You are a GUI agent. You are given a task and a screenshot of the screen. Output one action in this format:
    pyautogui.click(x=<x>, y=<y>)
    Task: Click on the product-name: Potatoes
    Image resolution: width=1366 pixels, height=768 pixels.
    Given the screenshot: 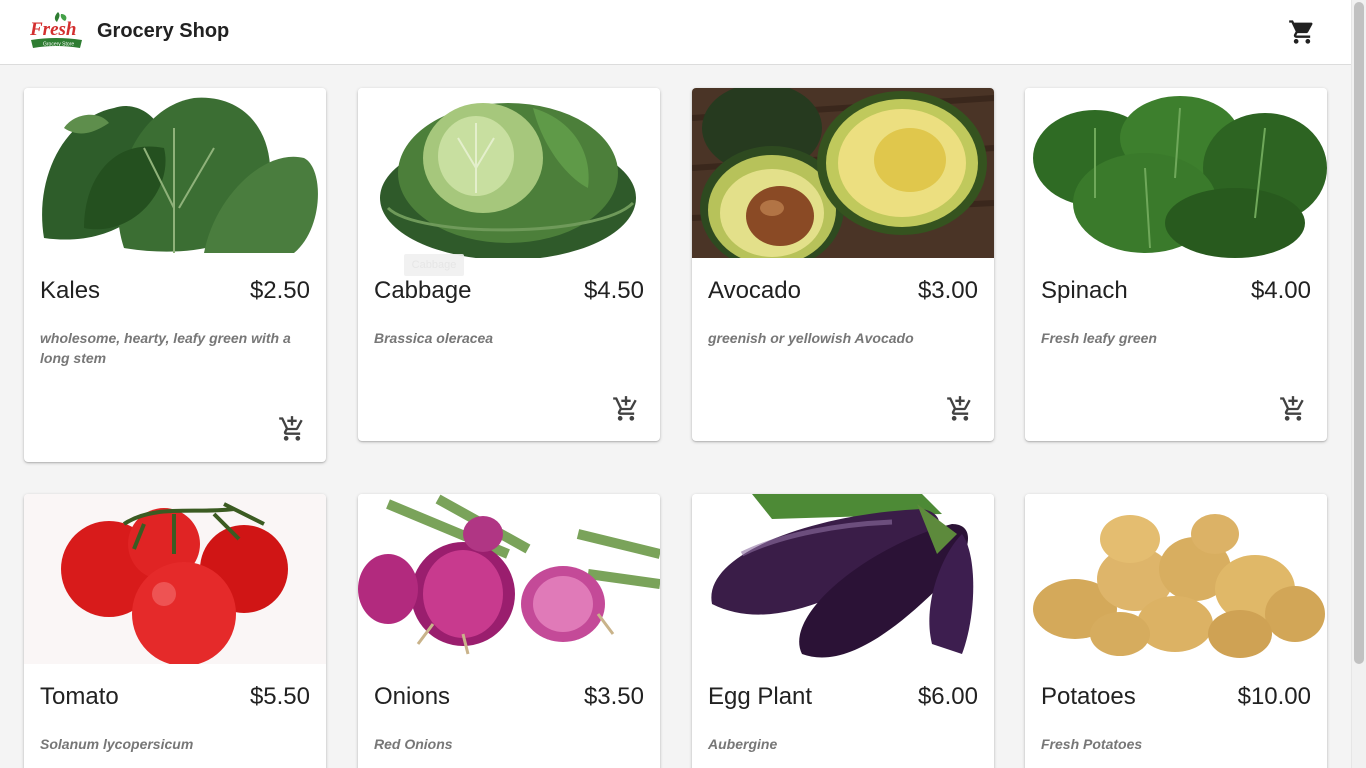 What is the action you would take?
    pyautogui.click(x=1088, y=696)
    